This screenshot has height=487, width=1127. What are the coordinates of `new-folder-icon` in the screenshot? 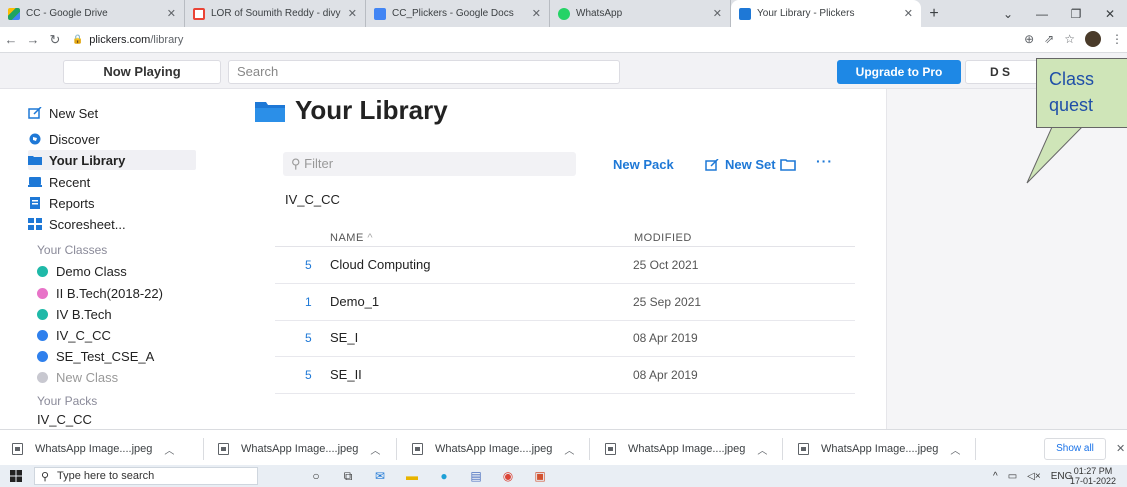 It's located at (788, 165).